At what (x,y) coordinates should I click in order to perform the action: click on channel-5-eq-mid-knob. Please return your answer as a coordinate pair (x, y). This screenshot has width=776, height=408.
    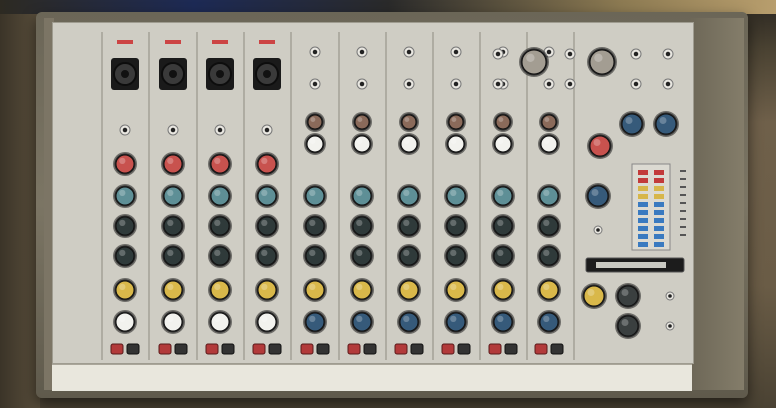
    Looking at the image, I should click on (315, 226).